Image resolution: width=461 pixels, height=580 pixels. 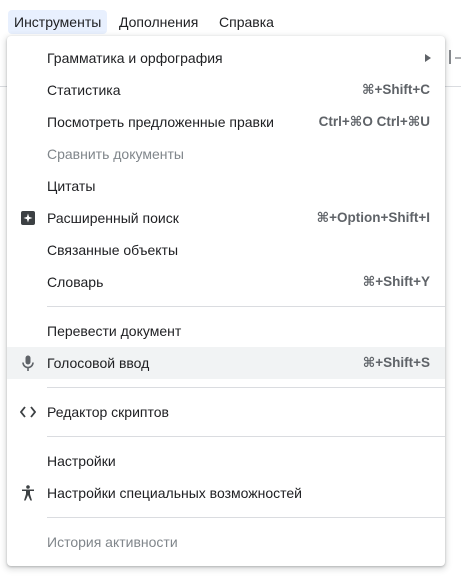 I want to click on code-brackets-icon, so click(x=28, y=412).